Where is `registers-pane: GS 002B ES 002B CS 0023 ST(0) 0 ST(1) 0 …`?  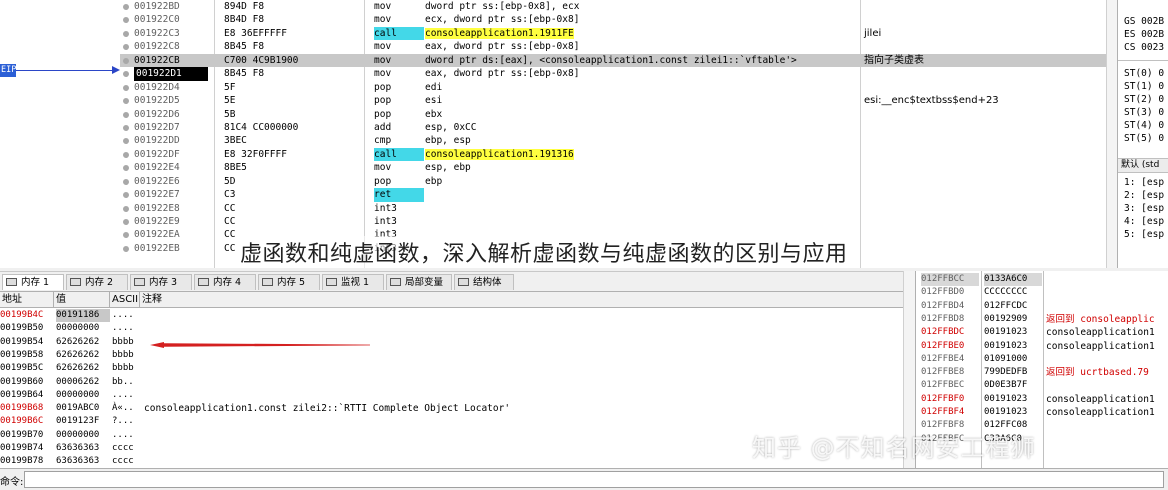 registers-pane: GS 002B ES 002B CS 0023 ST(0) 0 ST(1) 0 … is located at coordinates (1142, 134).